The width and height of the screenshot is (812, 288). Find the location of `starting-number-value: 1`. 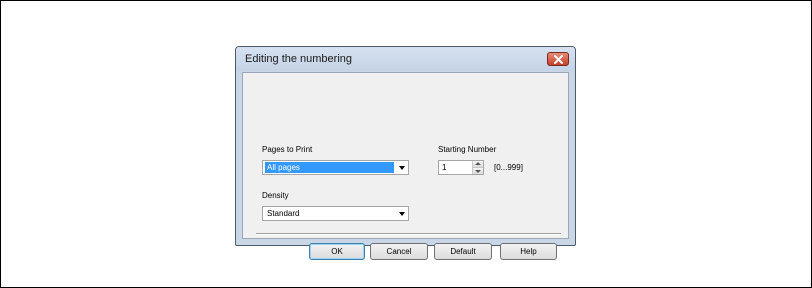

starting-number-value: 1 is located at coordinates (444, 167).